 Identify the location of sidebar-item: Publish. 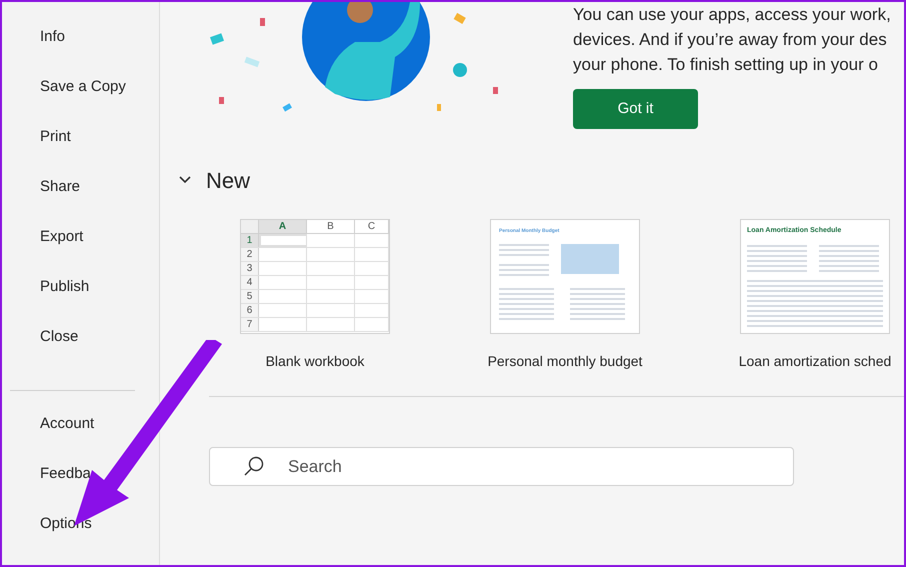
(80, 301).